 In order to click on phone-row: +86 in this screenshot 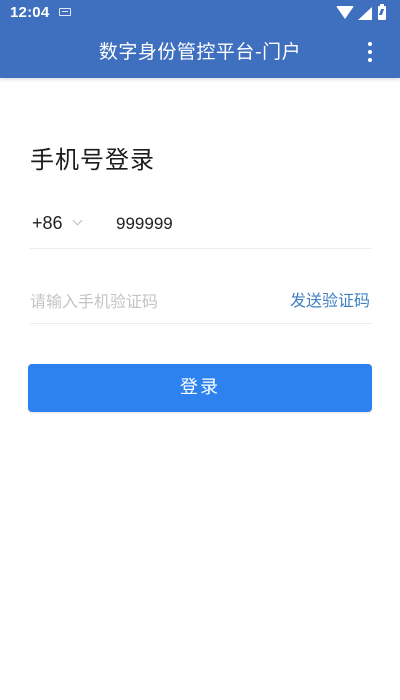, I will do `click(201, 226)`.